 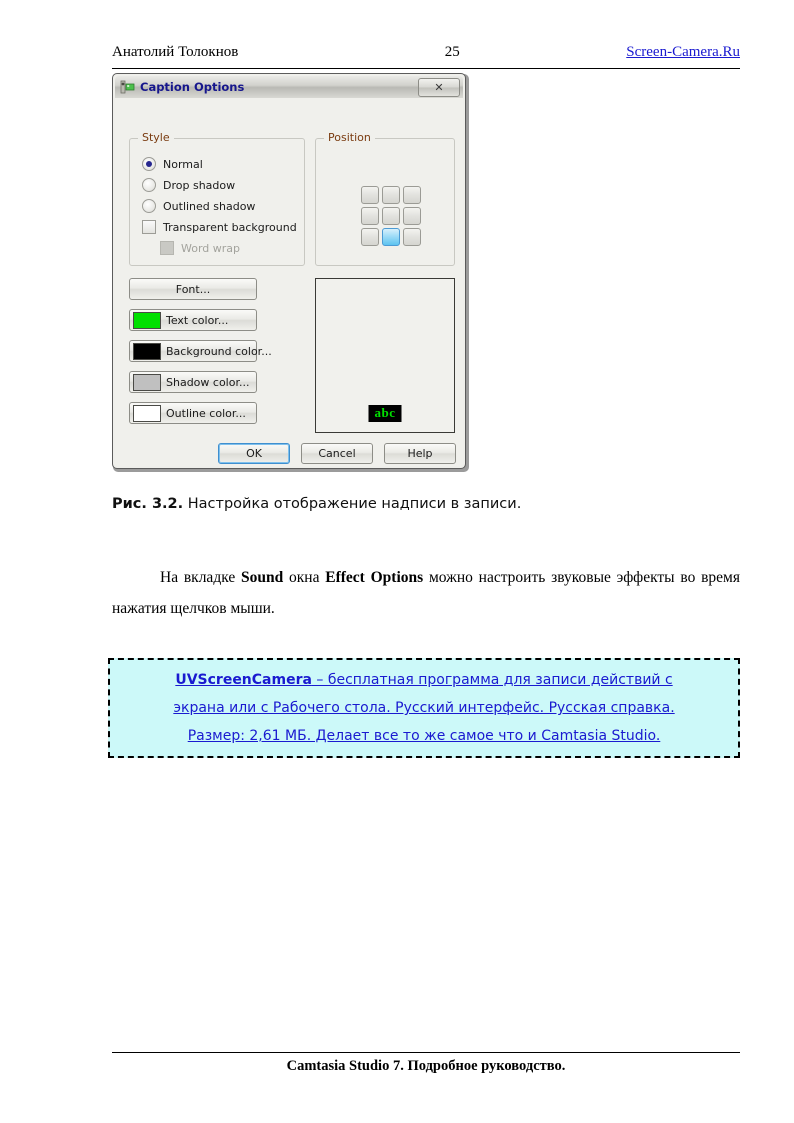 I want to click on radio-label-drop-shadow: Drop shadow, so click(x=199, y=185).